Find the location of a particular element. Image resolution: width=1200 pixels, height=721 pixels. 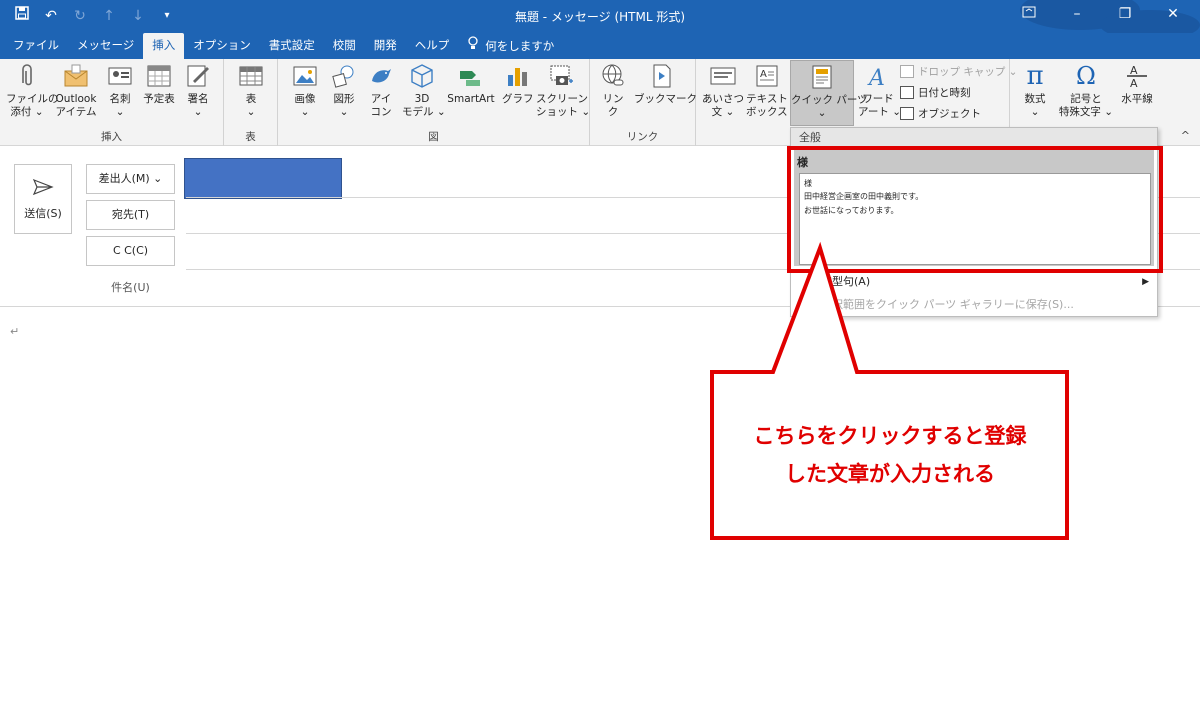

shapes-icon is located at coordinates (343, 76).